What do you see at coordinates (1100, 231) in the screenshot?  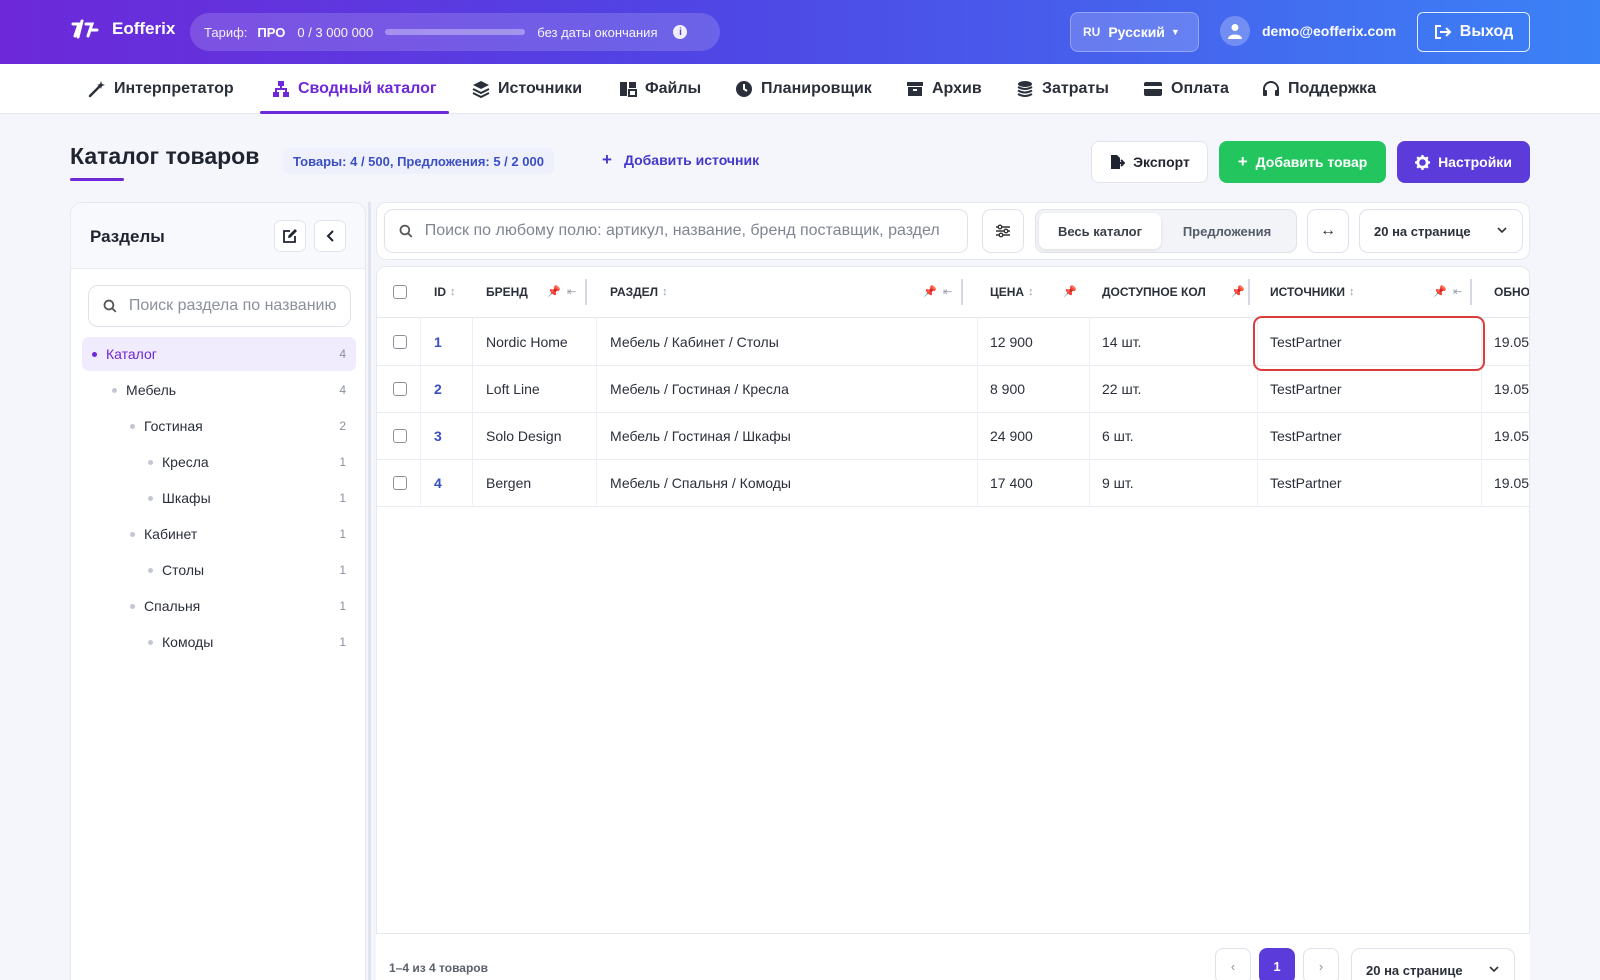 I see `view-all-catalog-tab: Весь каталог` at bounding box center [1100, 231].